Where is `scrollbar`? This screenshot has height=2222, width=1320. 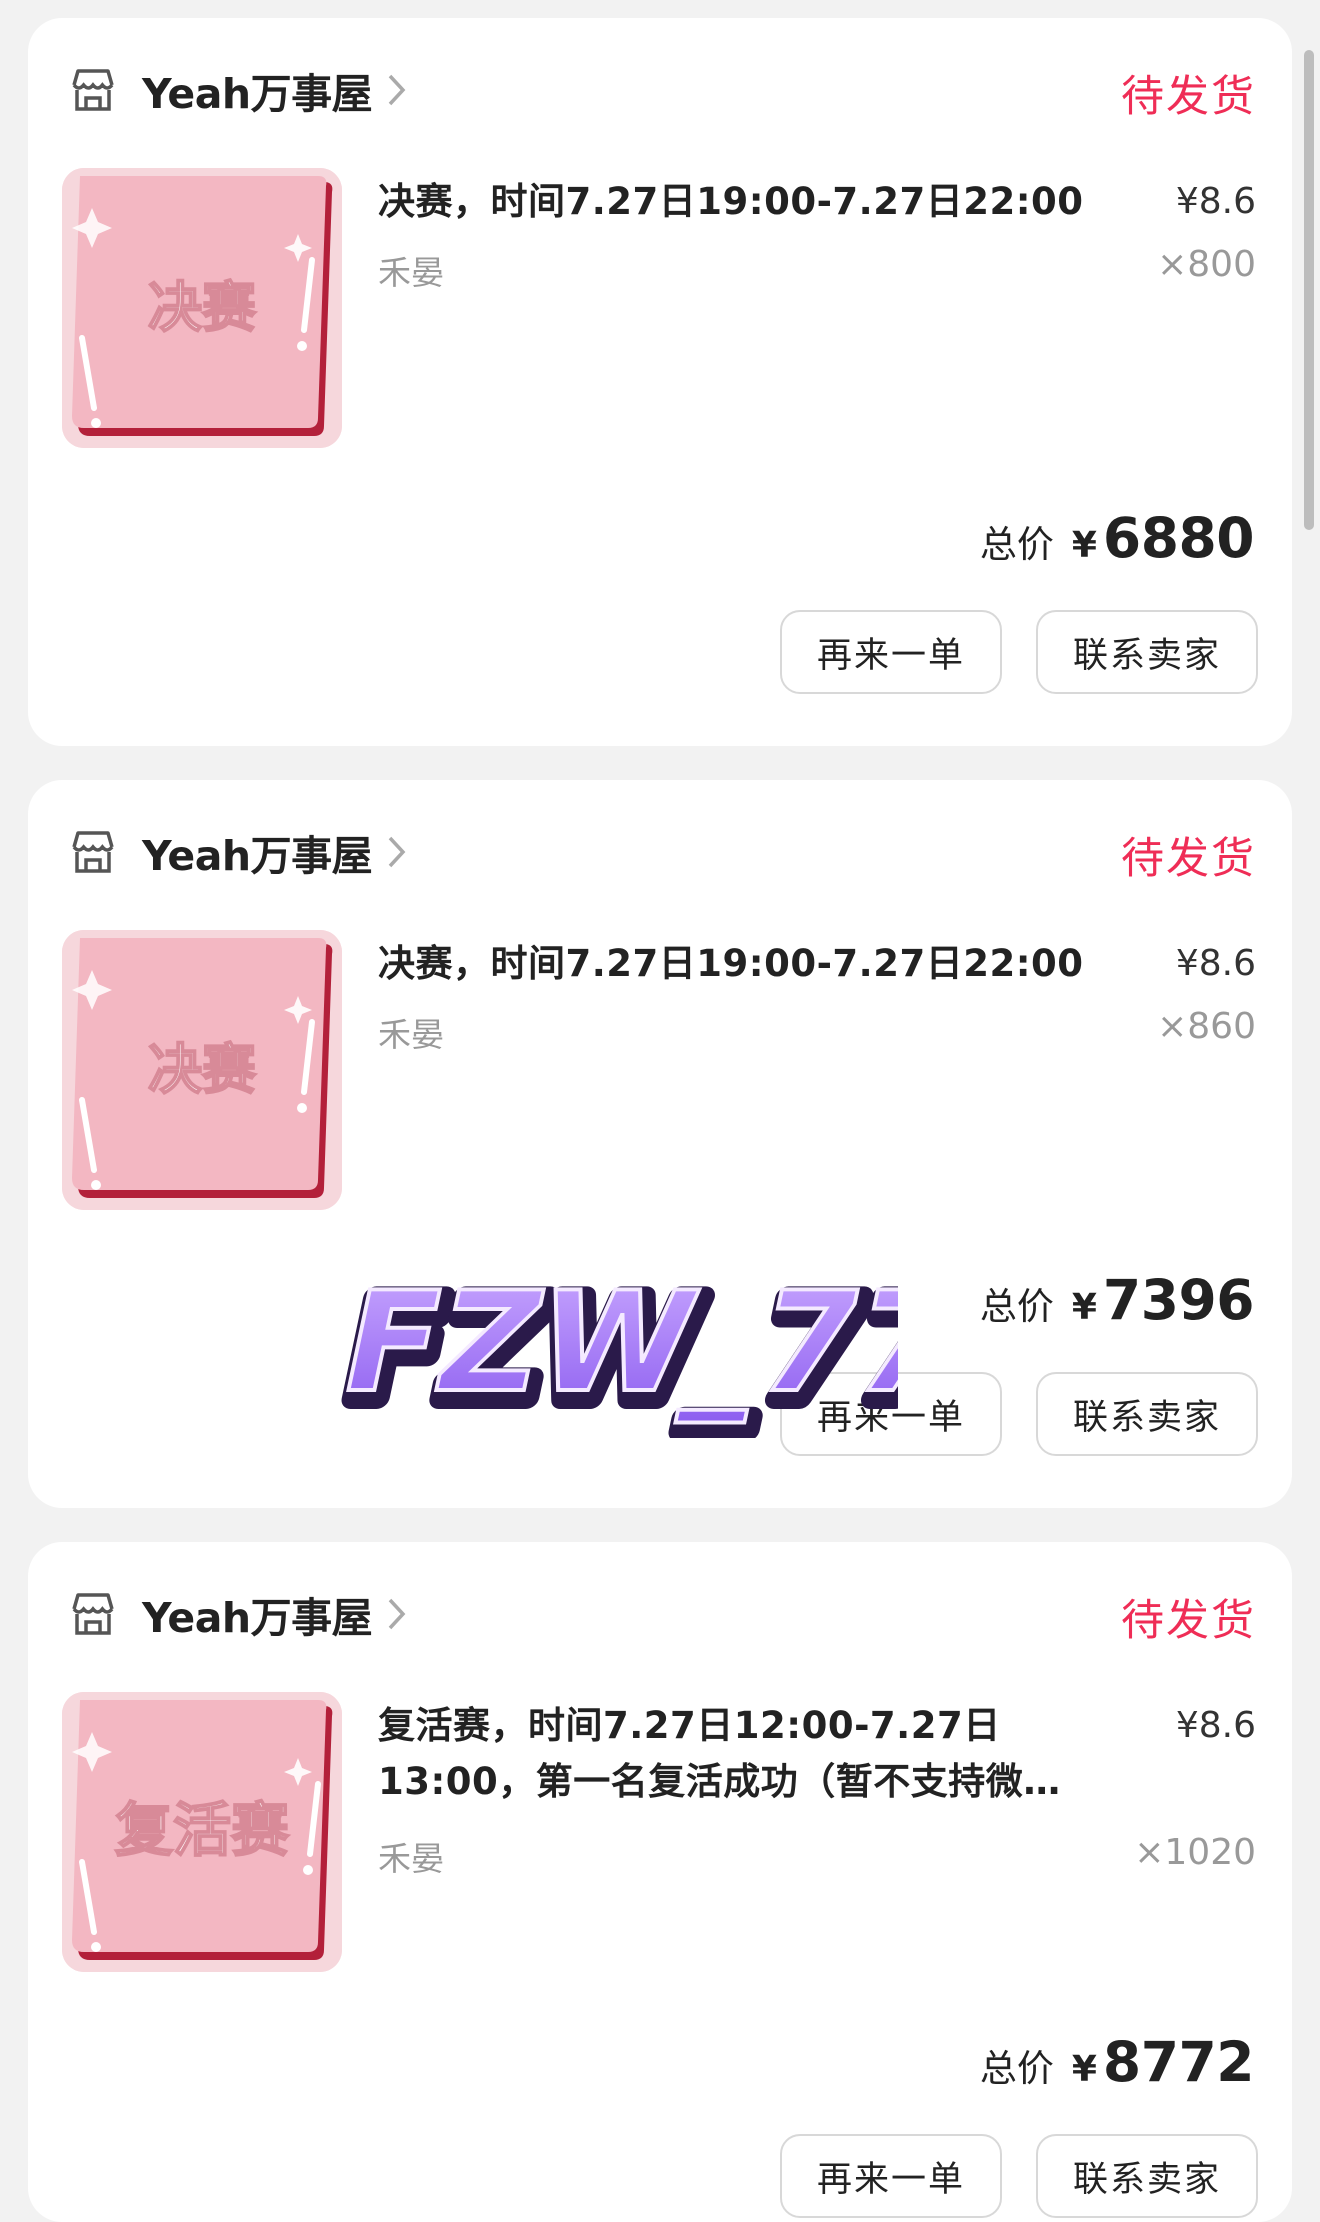 scrollbar is located at coordinates (1309, 290).